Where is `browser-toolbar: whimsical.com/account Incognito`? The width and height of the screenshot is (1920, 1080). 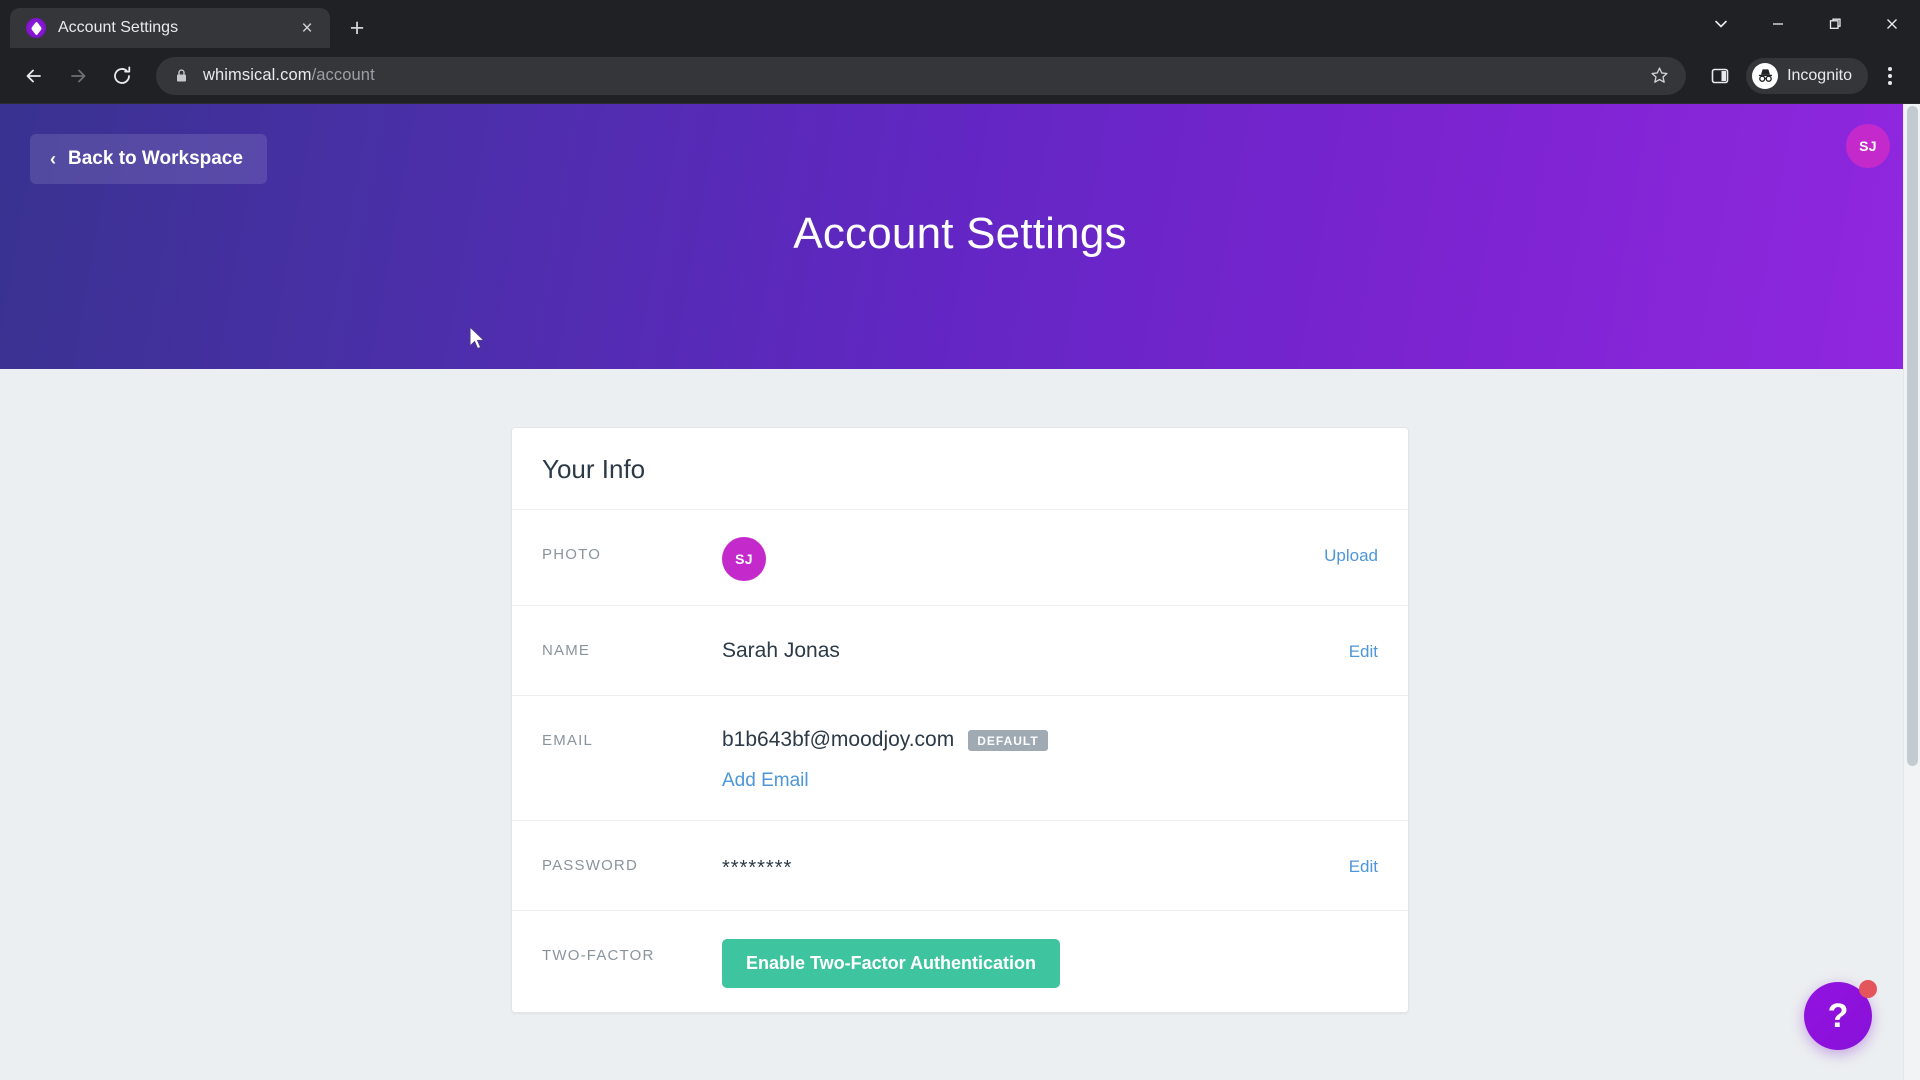 browser-toolbar: whimsical.com/account Incognito is located at coordinates (960, 76).